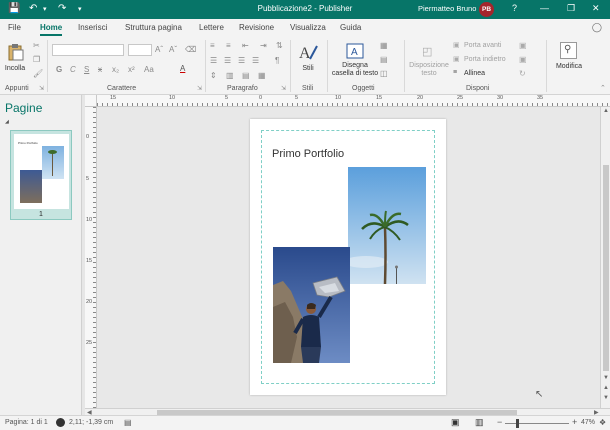 The width and height of the screenshot is (610, 430). I want to click on change-case-button: Aa, so click(149, 69).